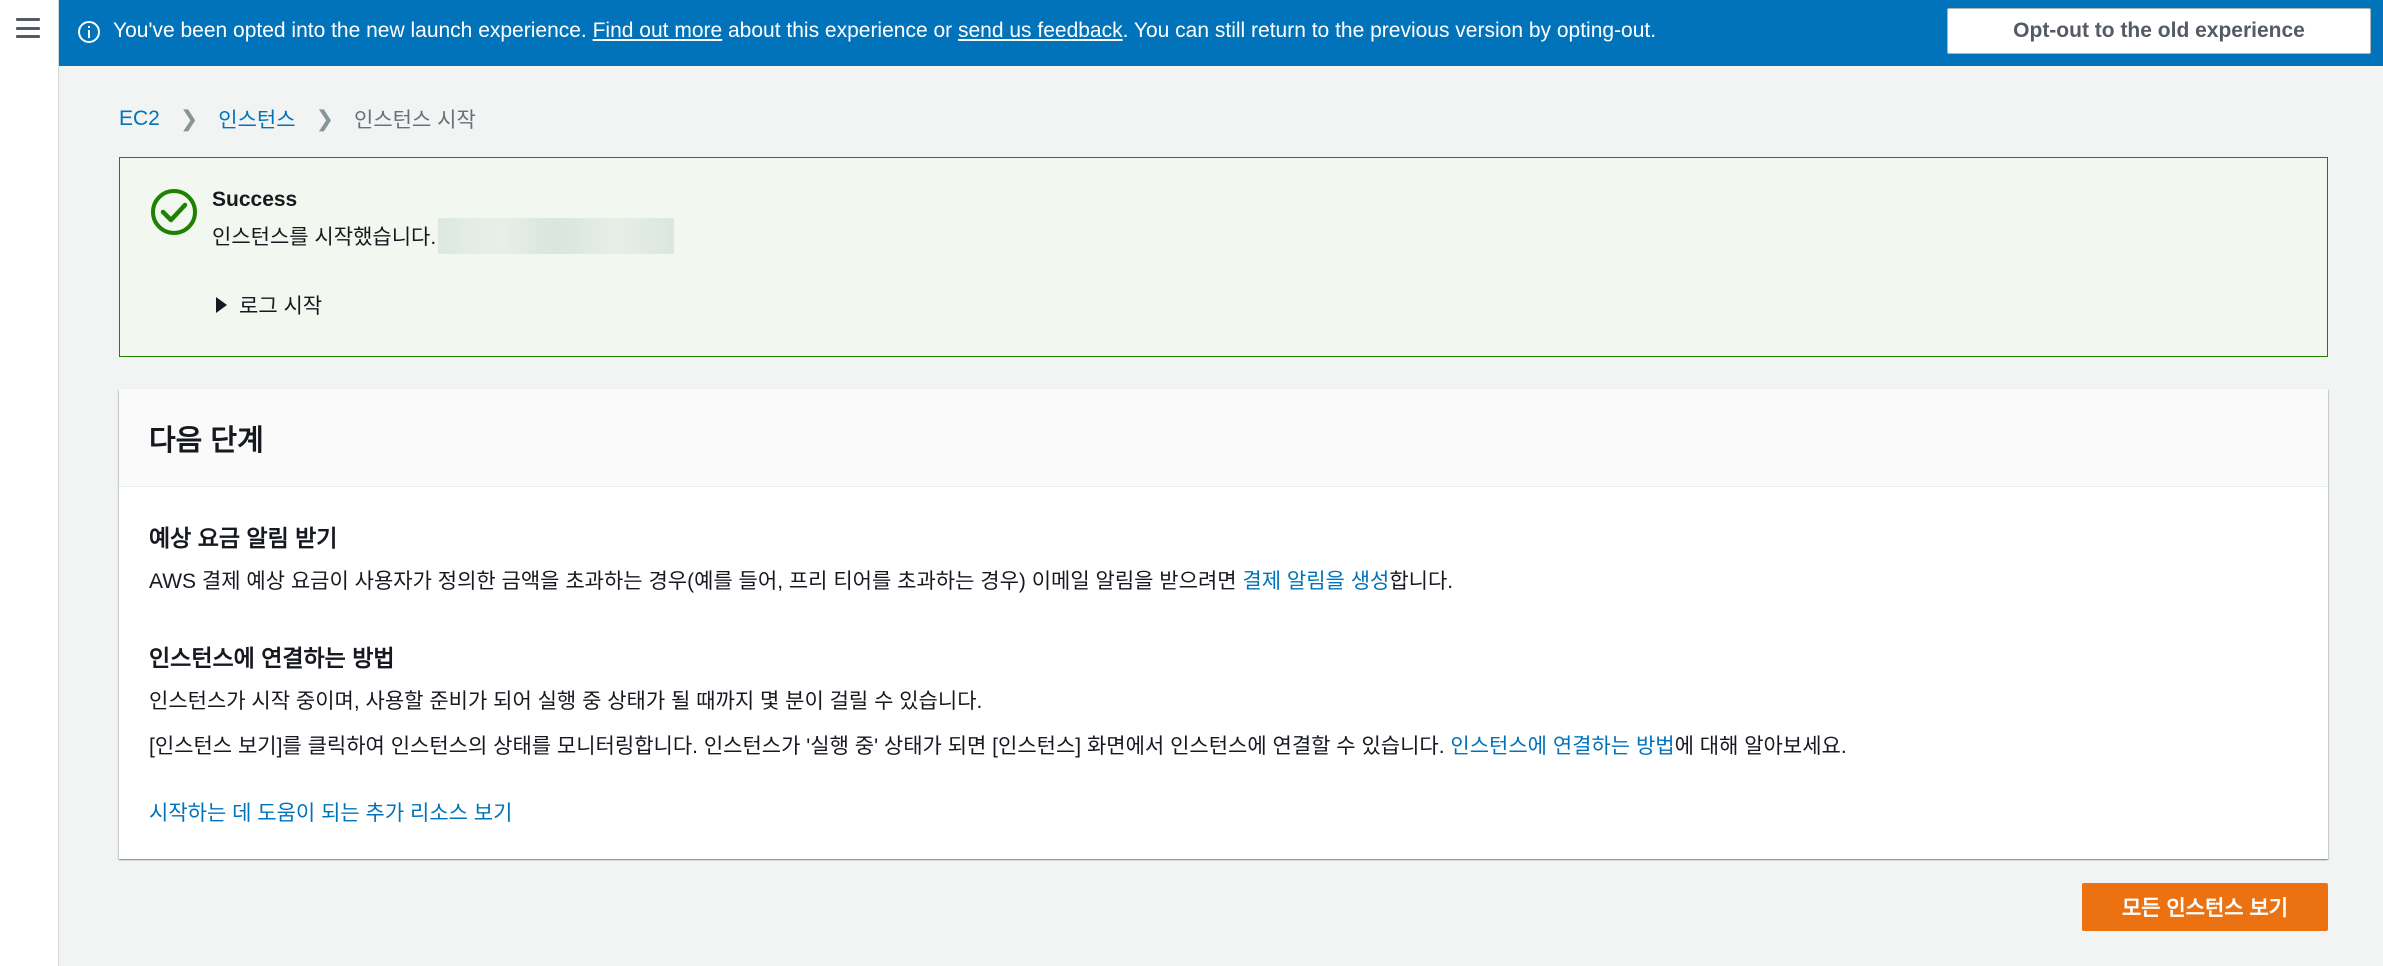  Describe the element at coordinates (556, 236) in the screenshot. I see `redacted-instance-id` at that location.